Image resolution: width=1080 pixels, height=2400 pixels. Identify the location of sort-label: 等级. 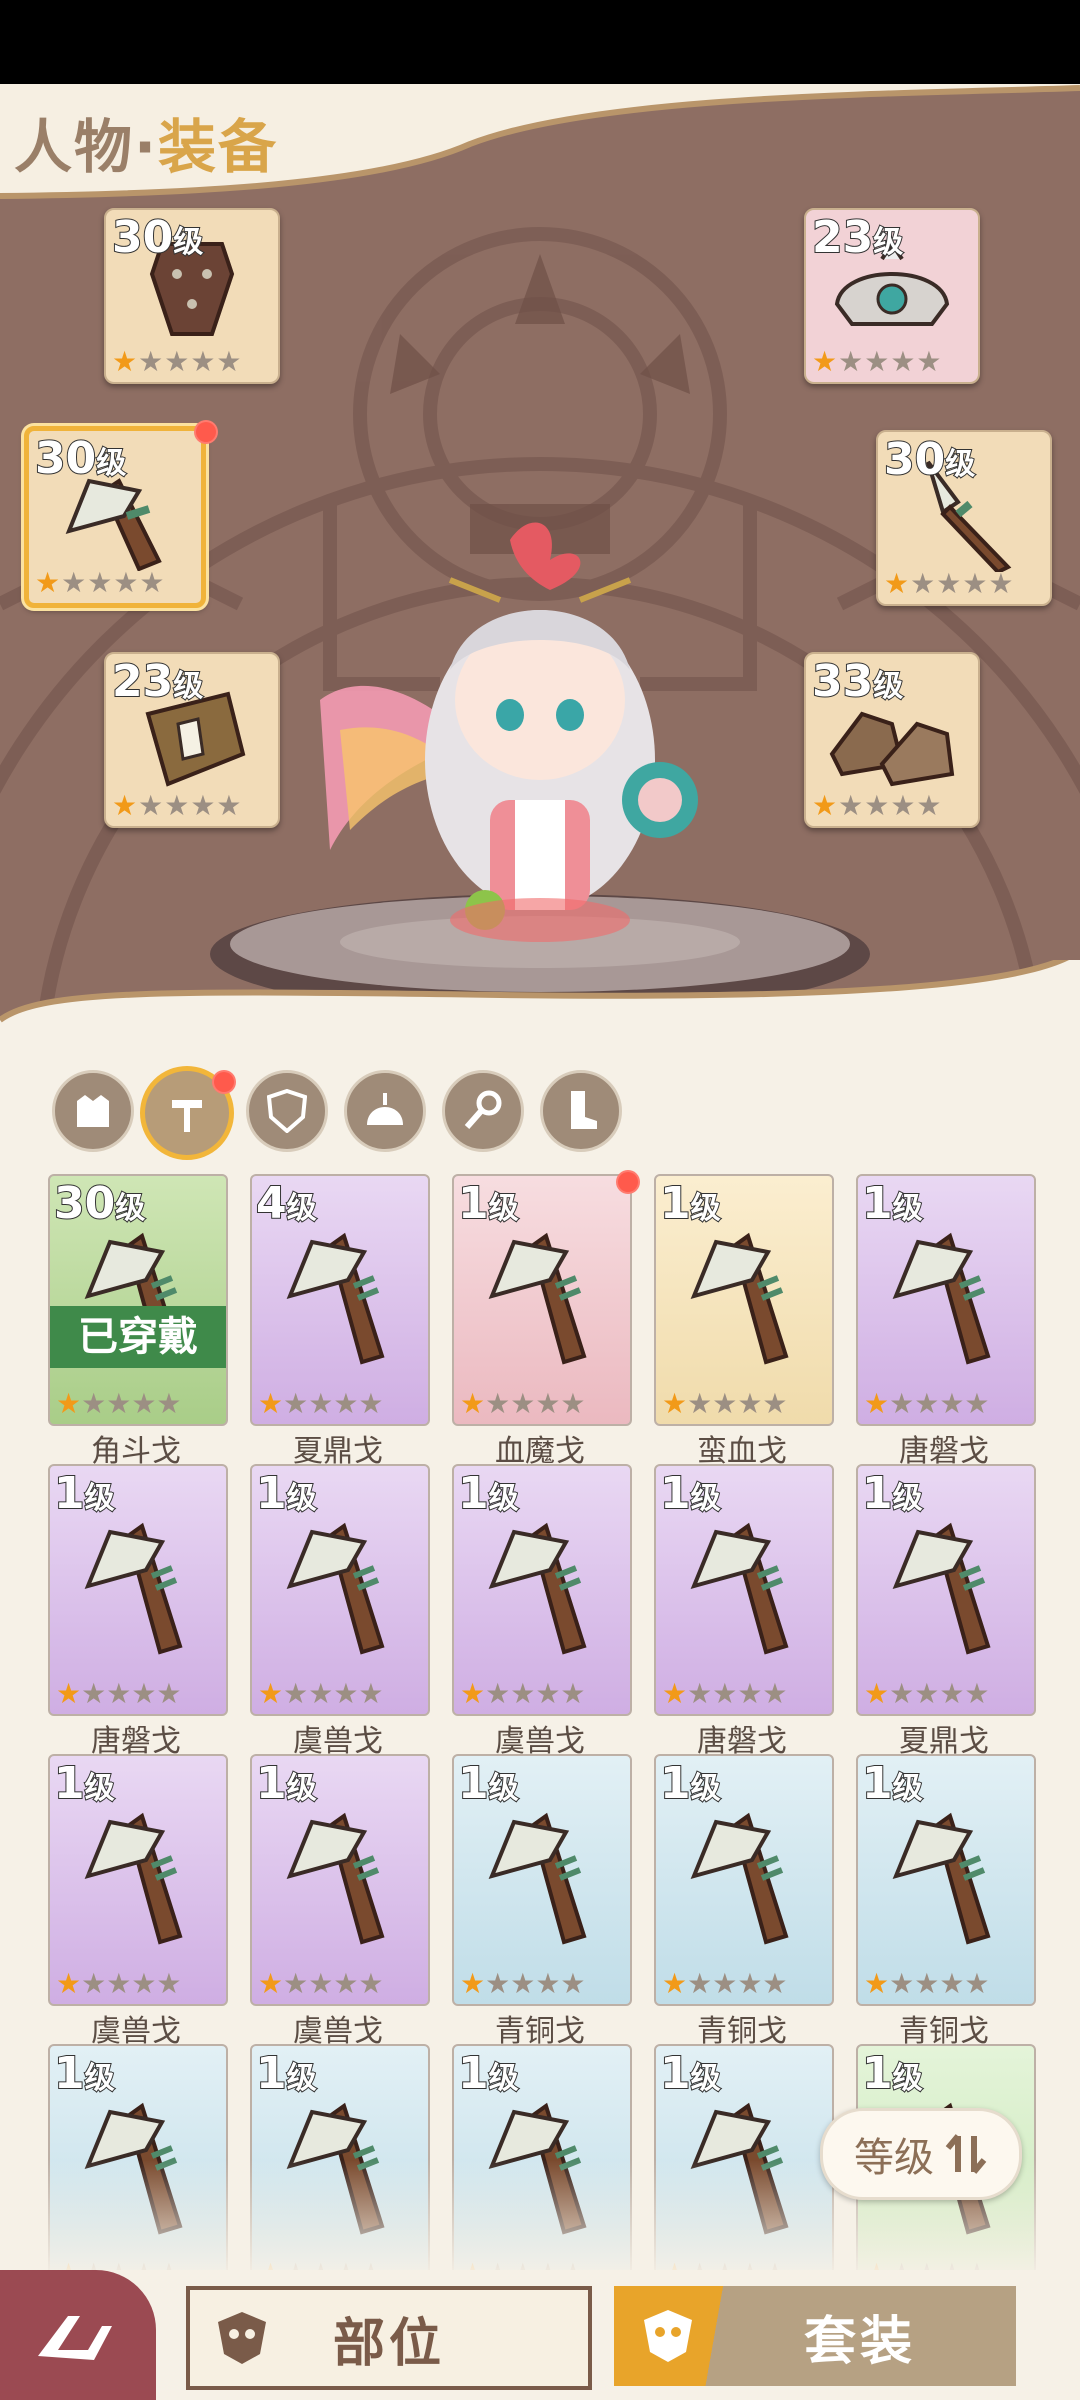
(894, 2158).